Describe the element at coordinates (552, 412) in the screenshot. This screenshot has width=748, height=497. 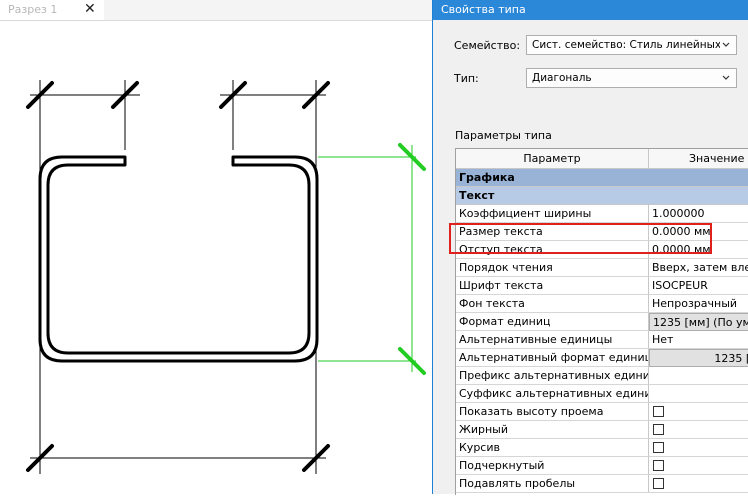
I see `param-name: Показать высоту проема` at that location.